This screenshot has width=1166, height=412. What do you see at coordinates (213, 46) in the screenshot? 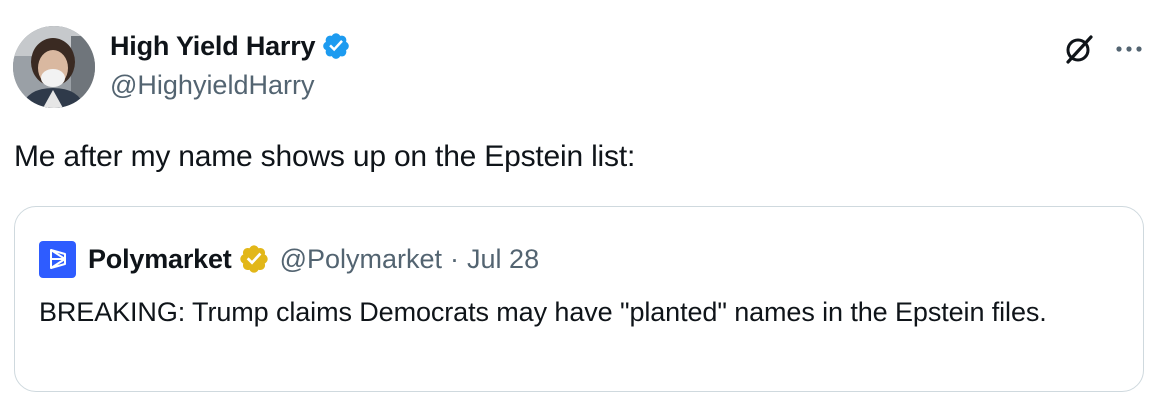
I see `author-display-name: High Yield Harry` at bounding box center [213, 46].